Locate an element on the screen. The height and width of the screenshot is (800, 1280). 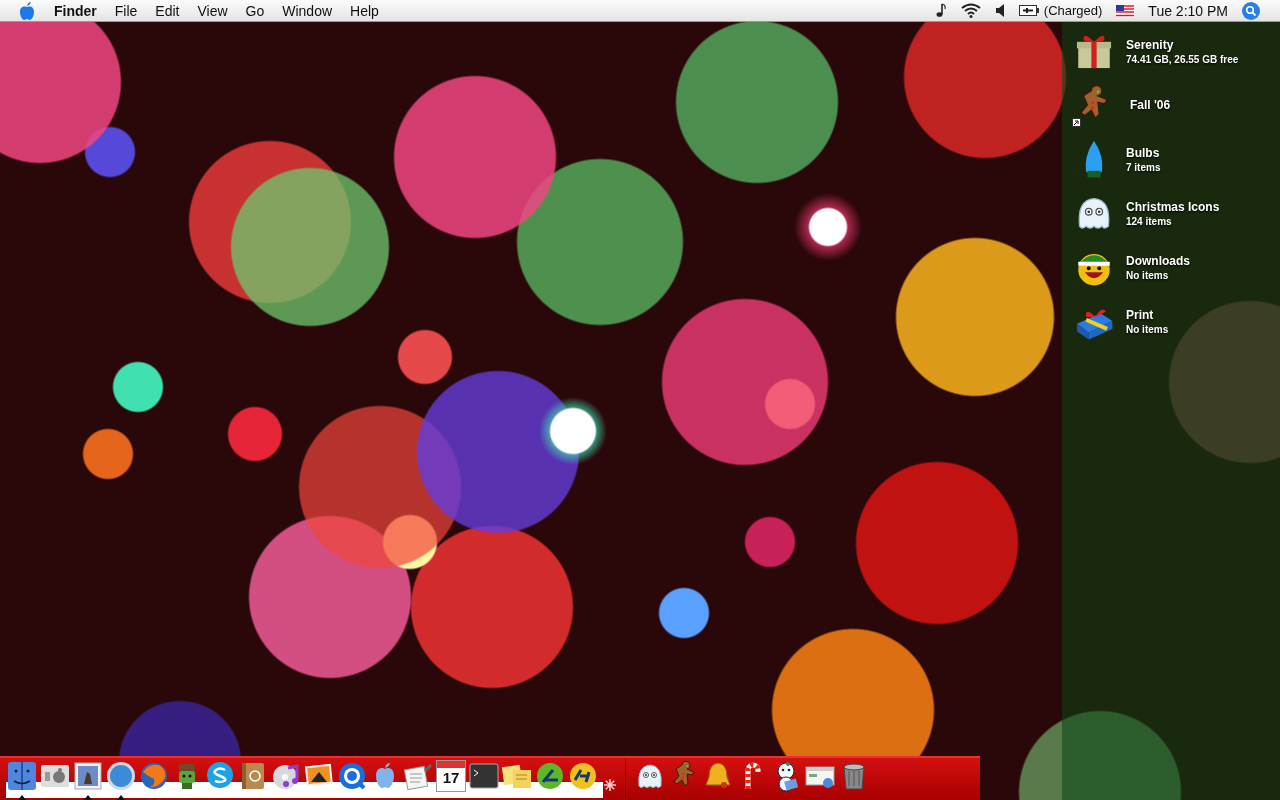
stamp-icon is located at coordinates (88, 776).